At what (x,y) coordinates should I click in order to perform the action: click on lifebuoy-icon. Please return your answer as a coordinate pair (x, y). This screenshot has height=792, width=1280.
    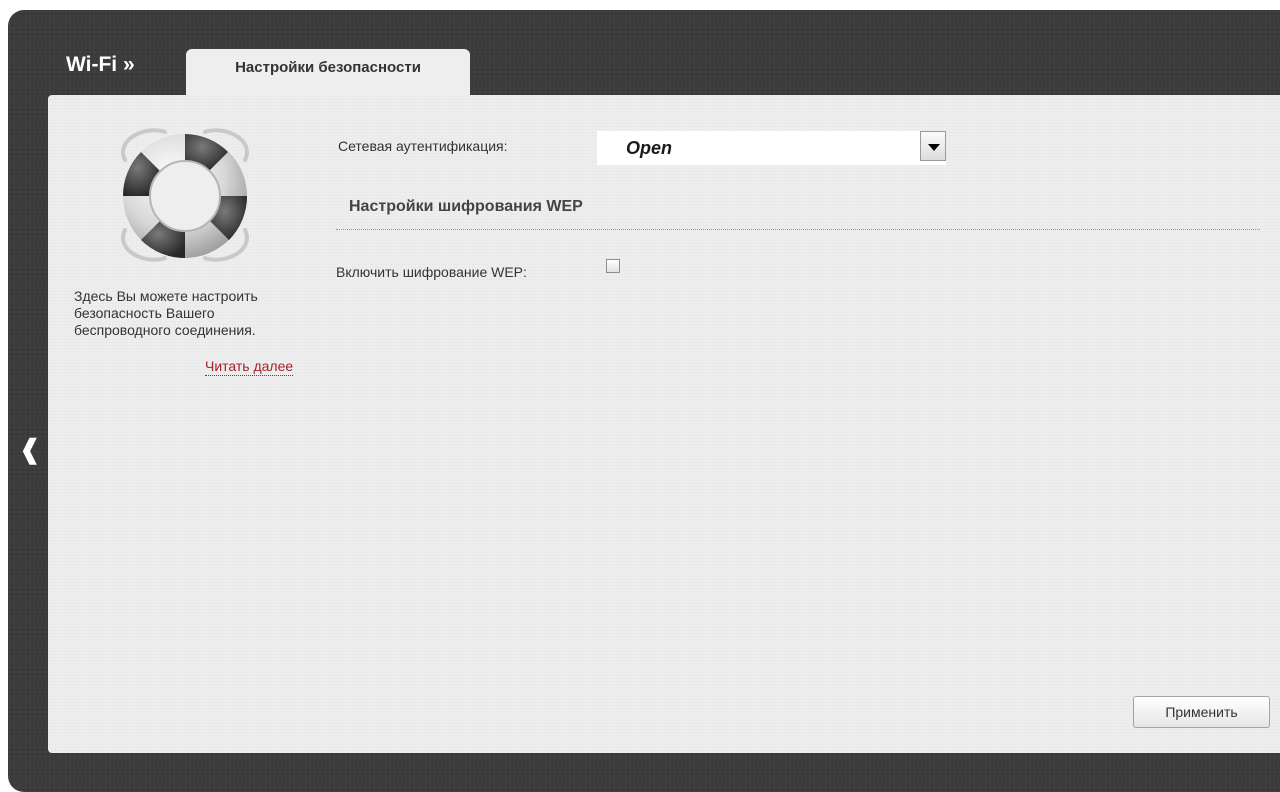
    Looking at the image, I should click on (185, 195).